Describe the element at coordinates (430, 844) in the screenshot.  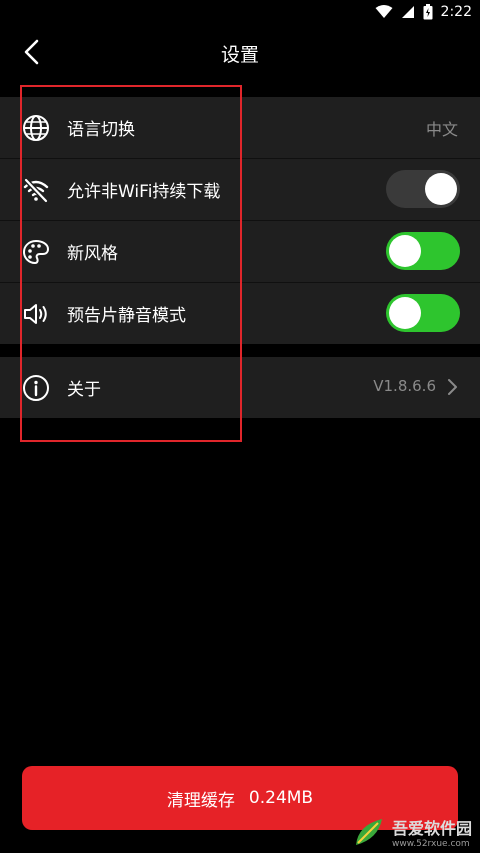
I see `watermark-url: www.52rxue.com` at that location.